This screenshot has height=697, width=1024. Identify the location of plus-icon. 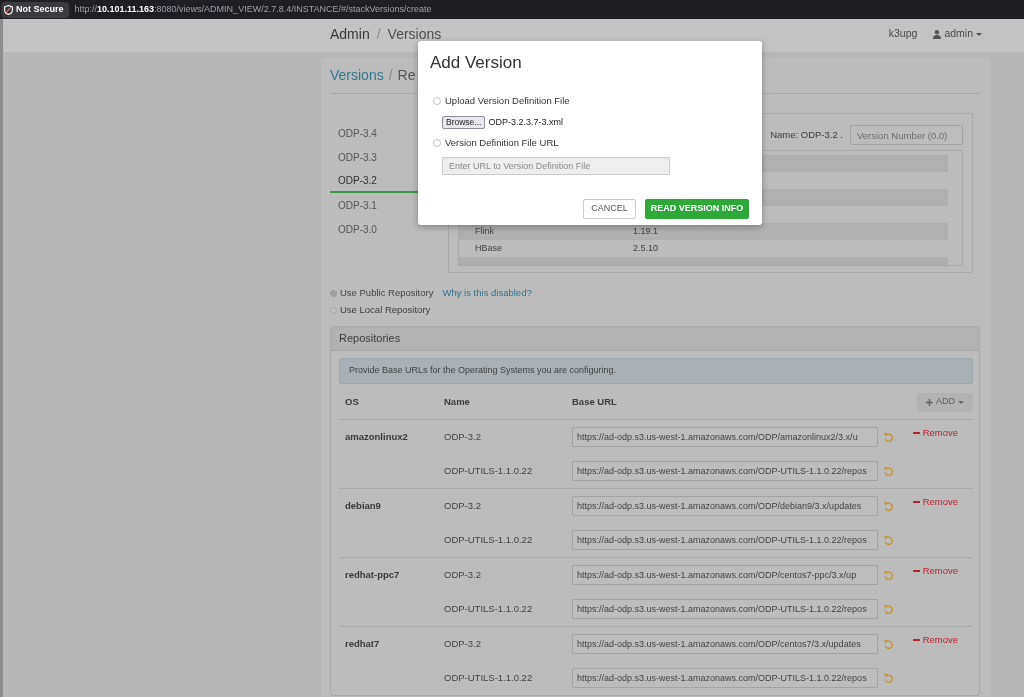
(929, 402).